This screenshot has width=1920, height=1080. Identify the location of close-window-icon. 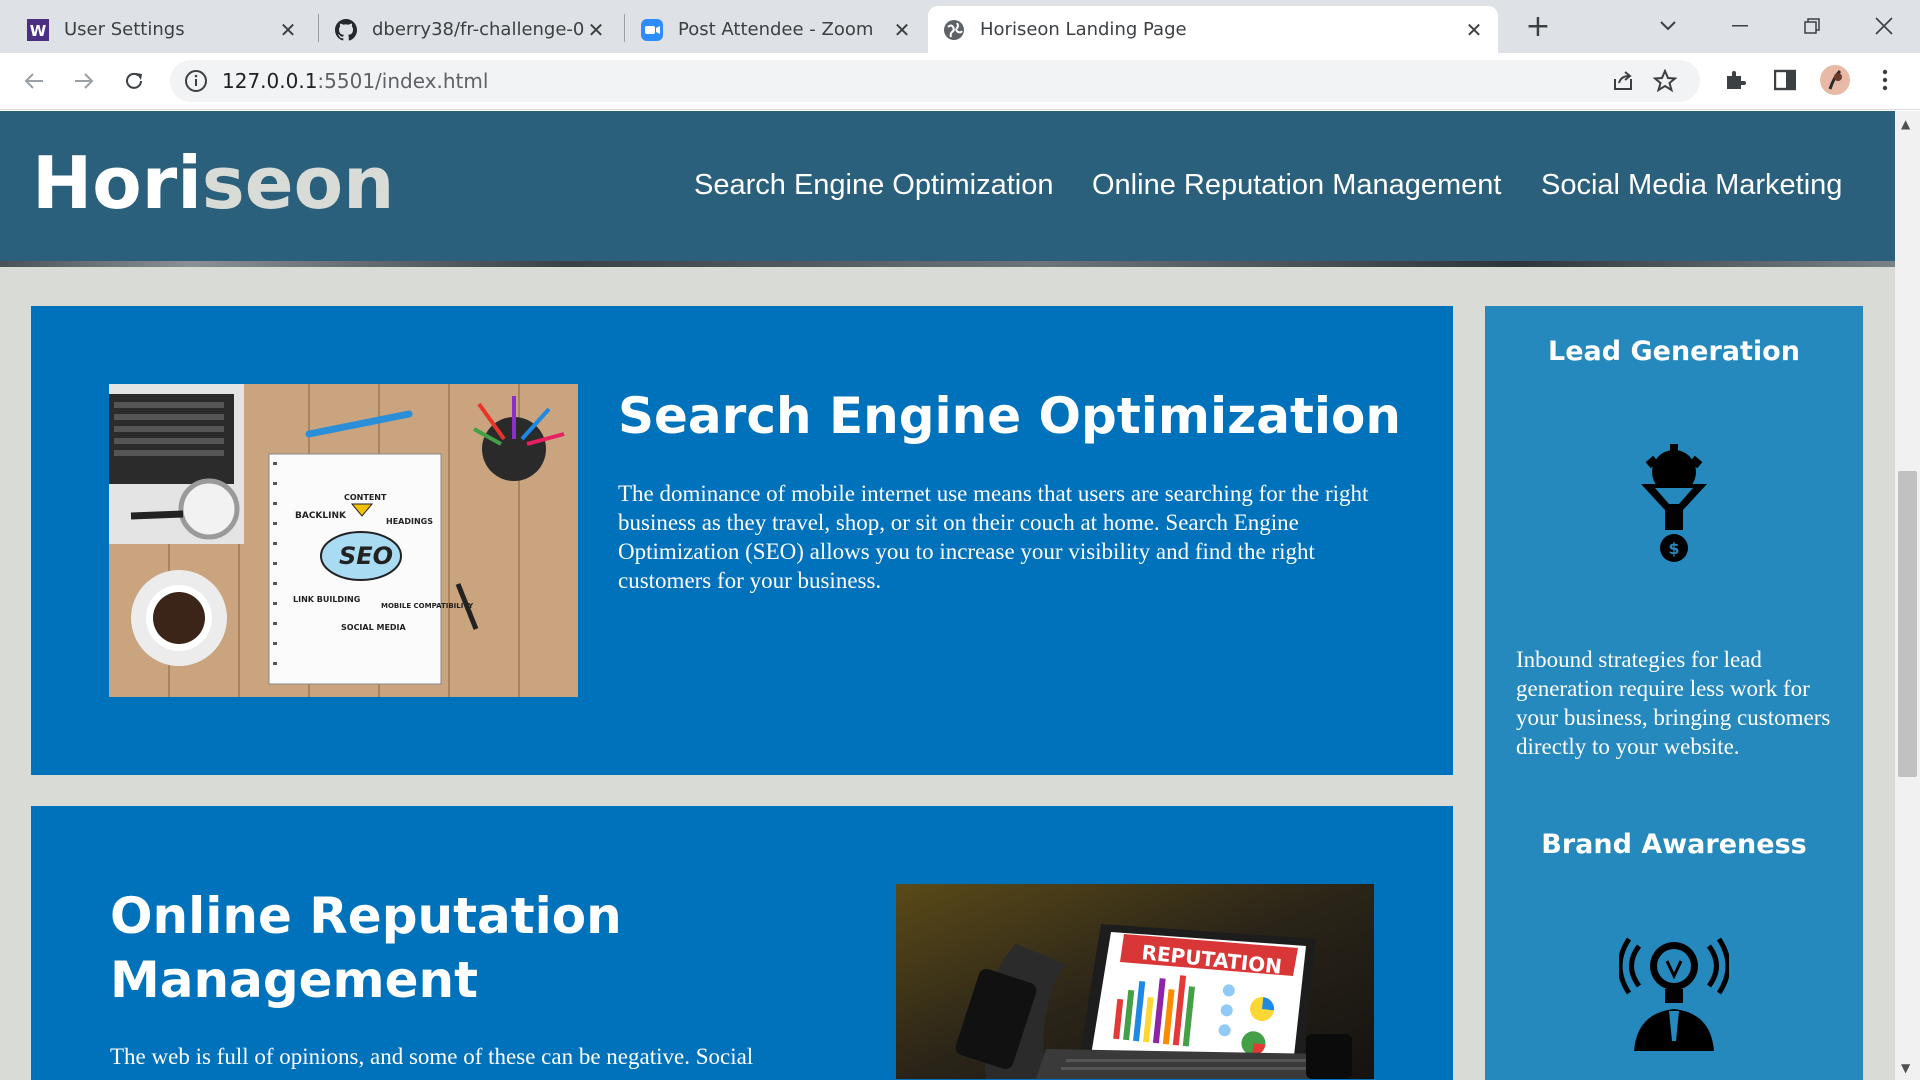
(1884, 26).